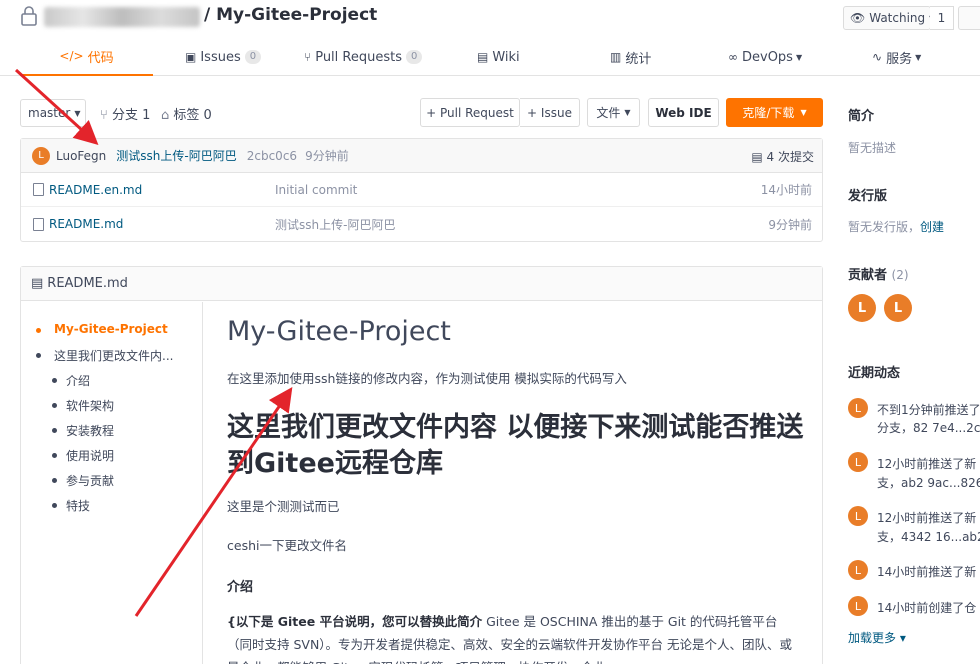  Describe the element at coordinates (29, 16) in the screenshot. I see `lock-icon` at that location.